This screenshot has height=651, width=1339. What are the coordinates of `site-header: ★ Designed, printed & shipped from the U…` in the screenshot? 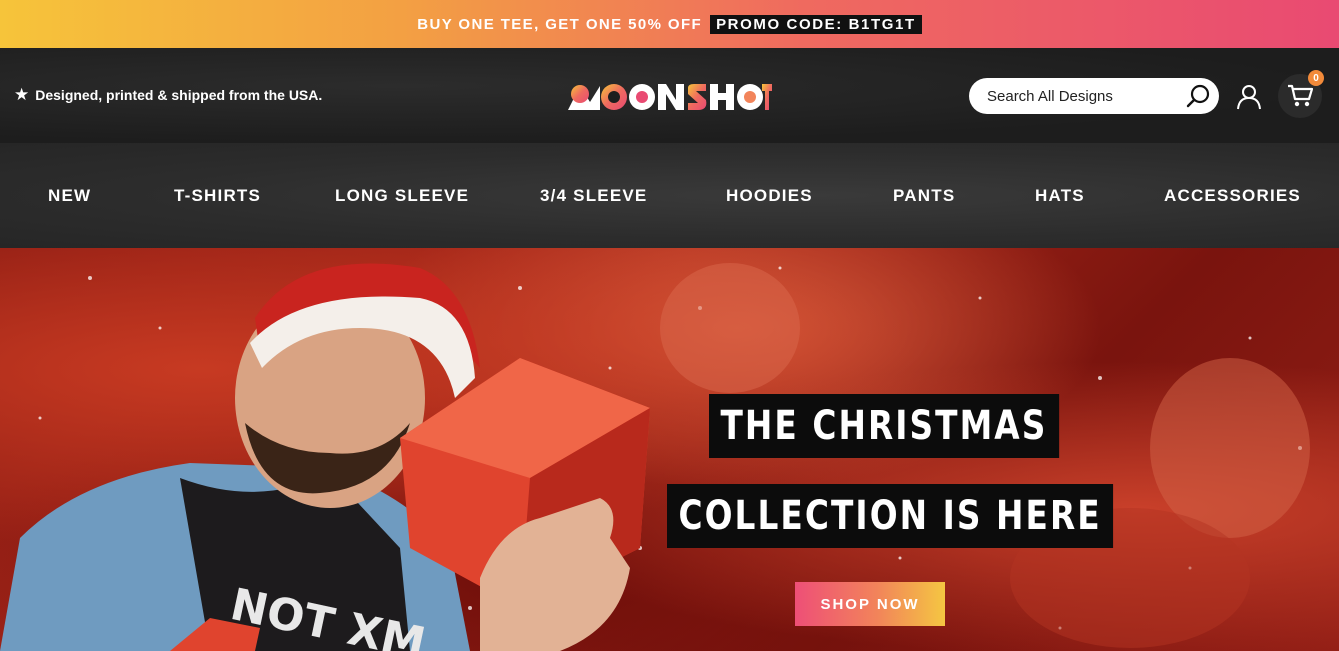 It's located at (669, 95).